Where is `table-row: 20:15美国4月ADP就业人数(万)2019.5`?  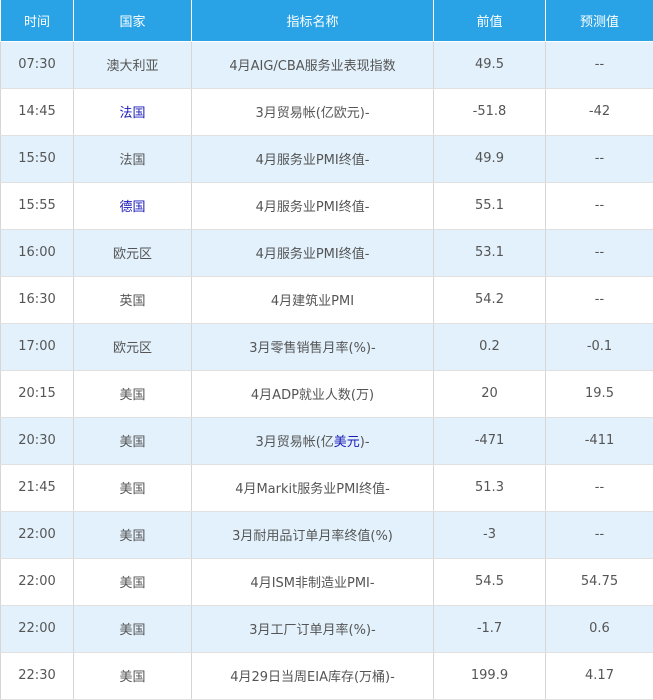 table-row: 20:15美国4月ADP就业人数(万)2019.5 is located at coordinates (327, 393).